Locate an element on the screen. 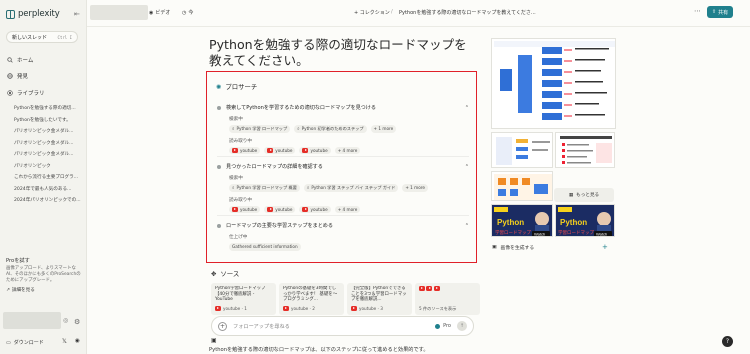 Image resolution: width=750 pixels, height=354 pixels. discord-icon: ◉ is located at coordinates (77, 341).